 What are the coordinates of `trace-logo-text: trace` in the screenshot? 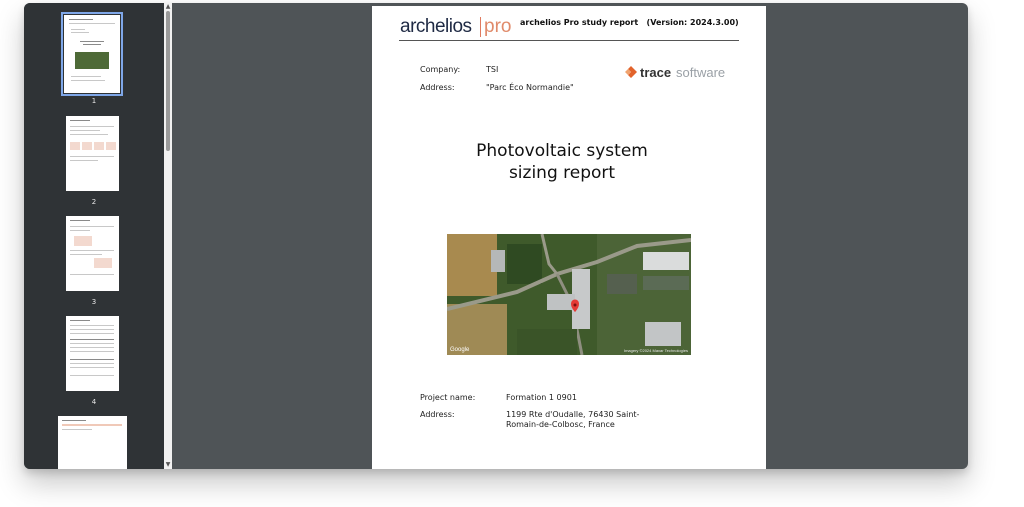 It's located at (656, 72).